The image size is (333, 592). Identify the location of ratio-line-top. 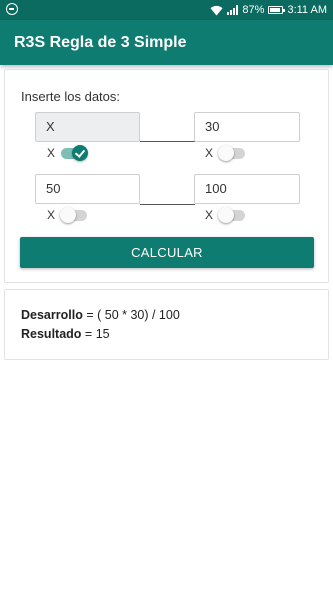
(167, 141).